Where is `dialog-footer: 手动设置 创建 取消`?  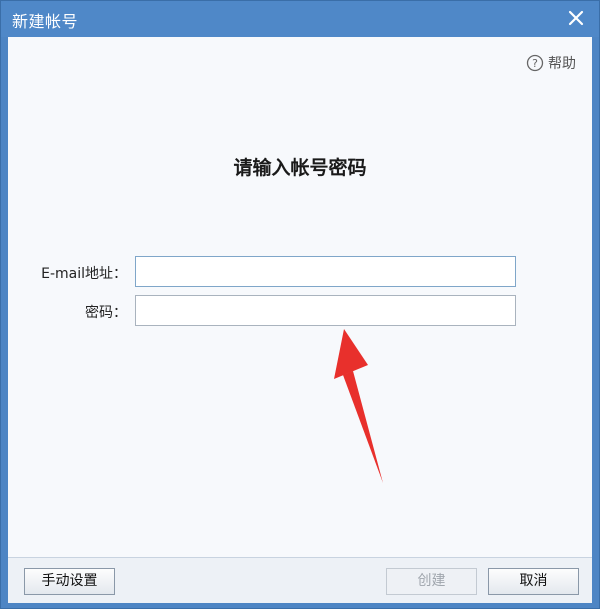 dialog-footer: 手动设置 创建 取消 is located at coordinates (300, 580).